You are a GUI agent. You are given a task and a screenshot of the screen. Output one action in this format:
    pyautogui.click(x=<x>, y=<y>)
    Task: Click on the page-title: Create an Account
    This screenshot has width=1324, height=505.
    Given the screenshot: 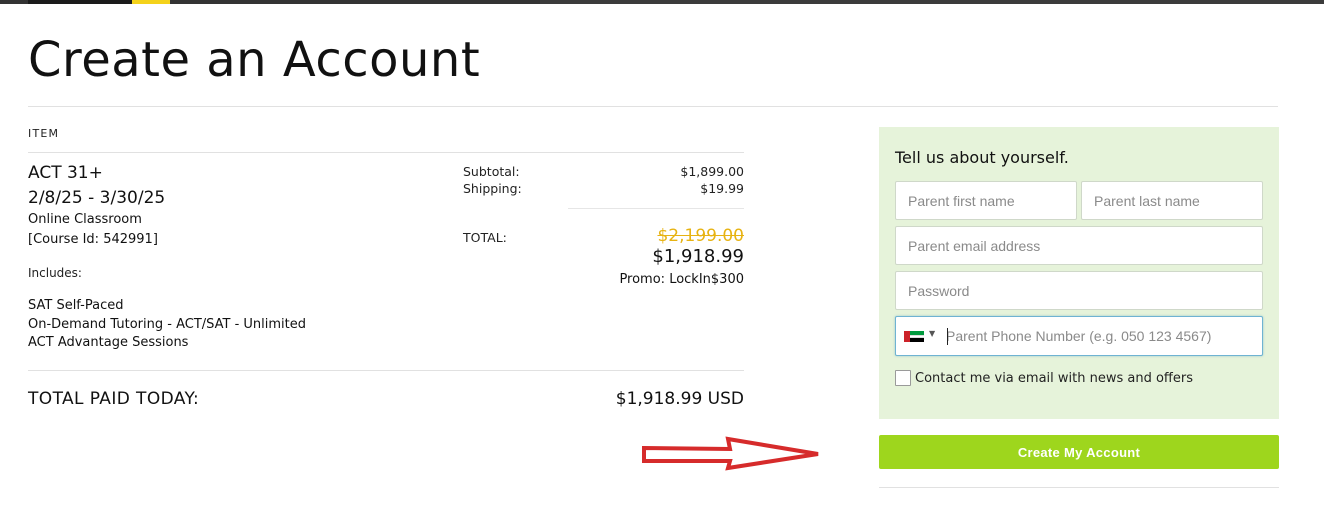 What is the action you would take?
    pyautogui.click(x=254, y=60)
    